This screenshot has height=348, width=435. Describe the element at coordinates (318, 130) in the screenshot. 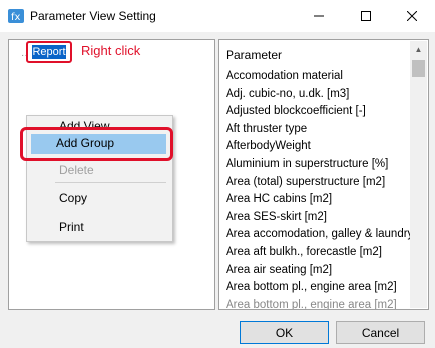

I see `list-item: Aft thruster type` at that location.